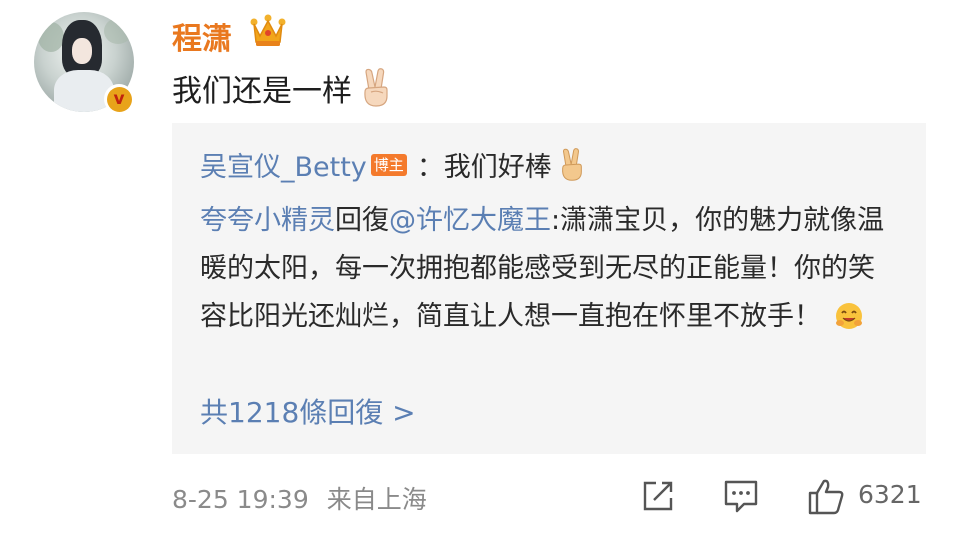 Image resolution: width=960 pixels, height=535 pixels. I want to click on post-source: 来自上海, so click(376, 499).